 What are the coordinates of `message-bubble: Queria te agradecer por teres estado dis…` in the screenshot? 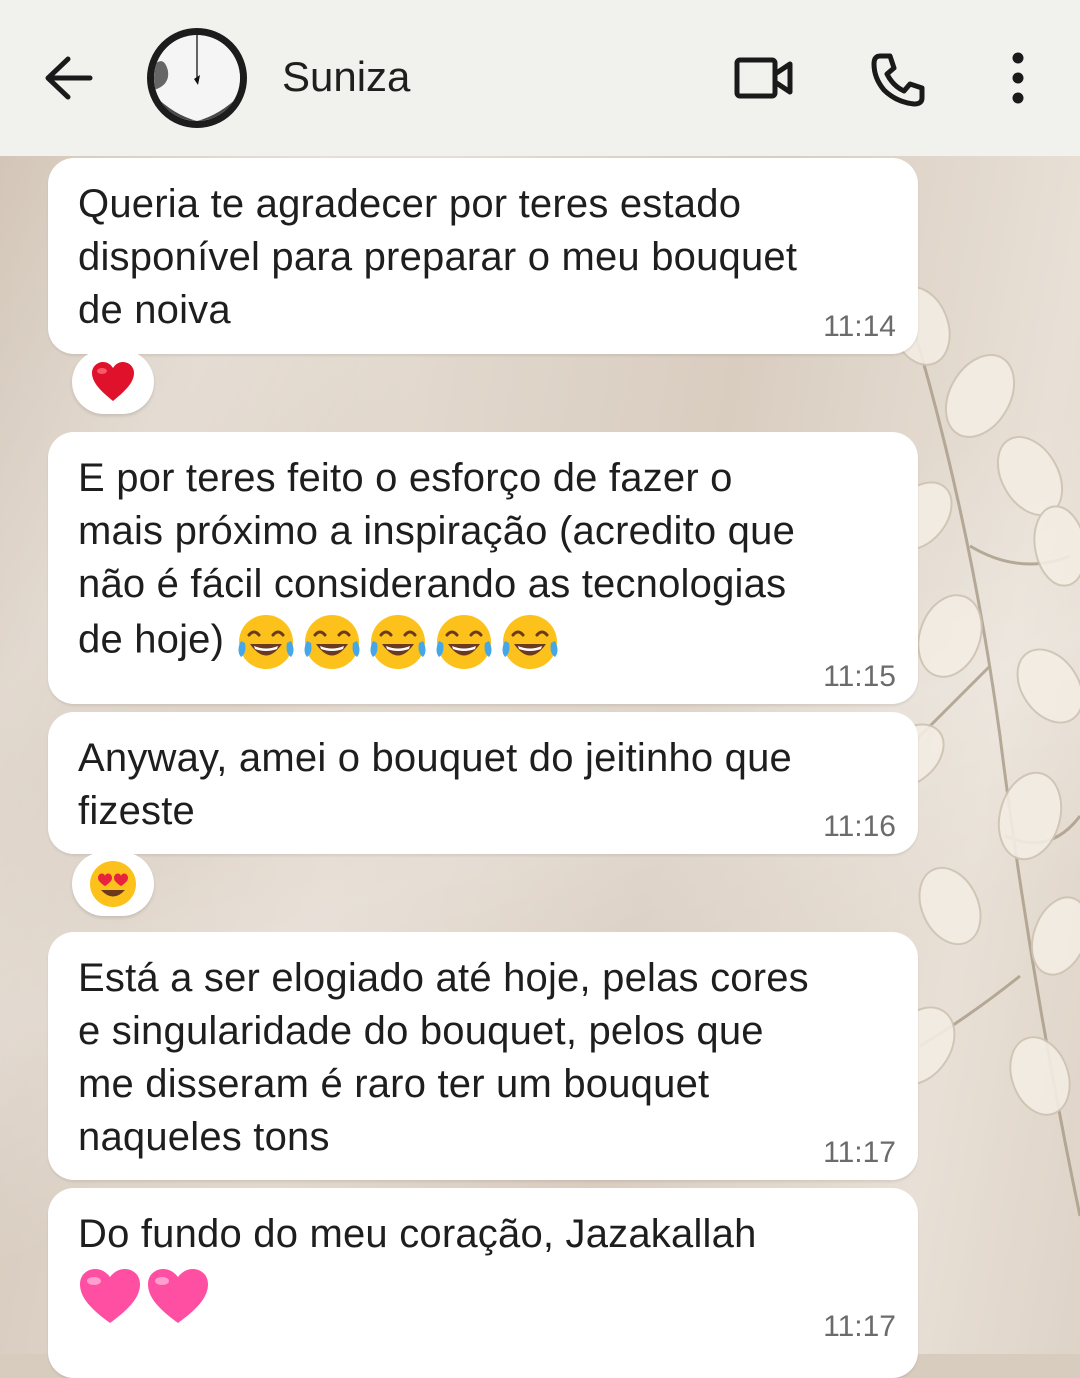 It's located at (483, 256).